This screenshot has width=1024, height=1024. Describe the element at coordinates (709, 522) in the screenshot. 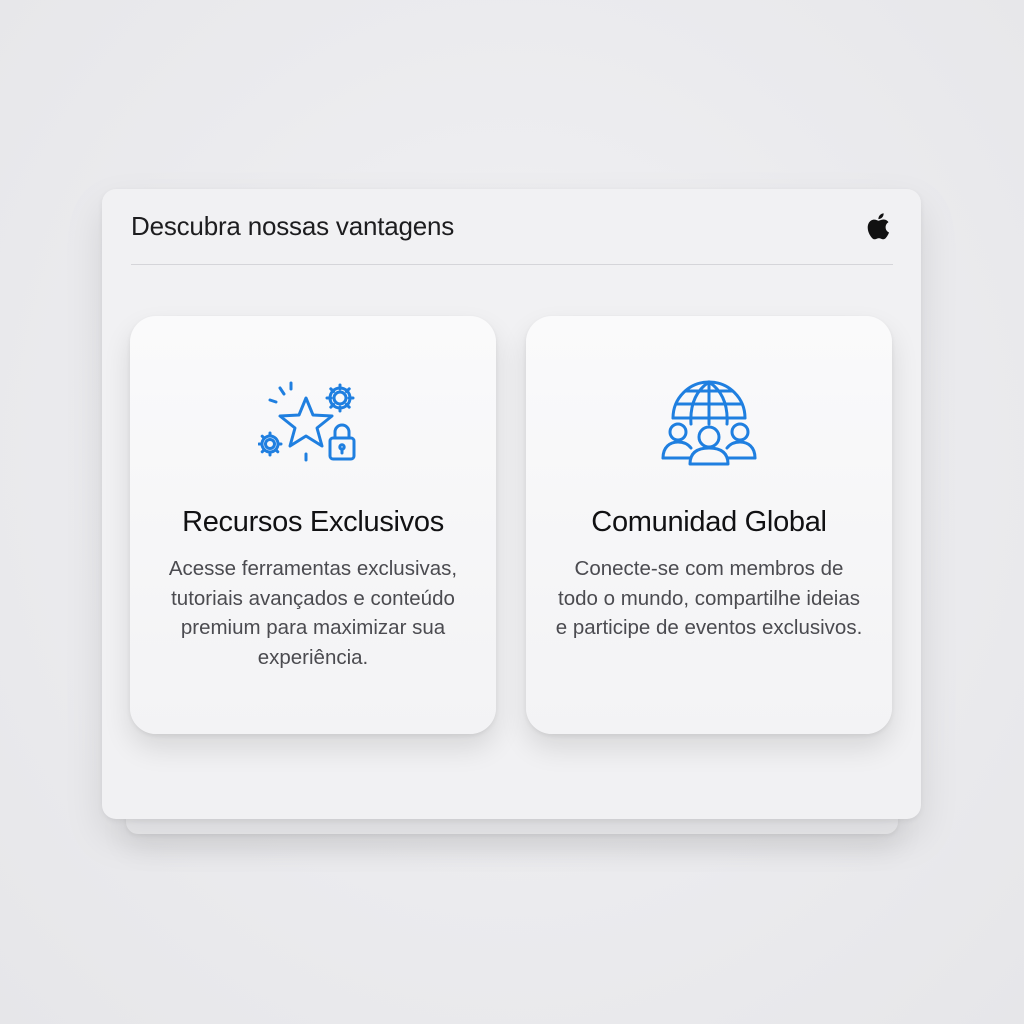

I see `card-title: Comunidad Global` at that location.